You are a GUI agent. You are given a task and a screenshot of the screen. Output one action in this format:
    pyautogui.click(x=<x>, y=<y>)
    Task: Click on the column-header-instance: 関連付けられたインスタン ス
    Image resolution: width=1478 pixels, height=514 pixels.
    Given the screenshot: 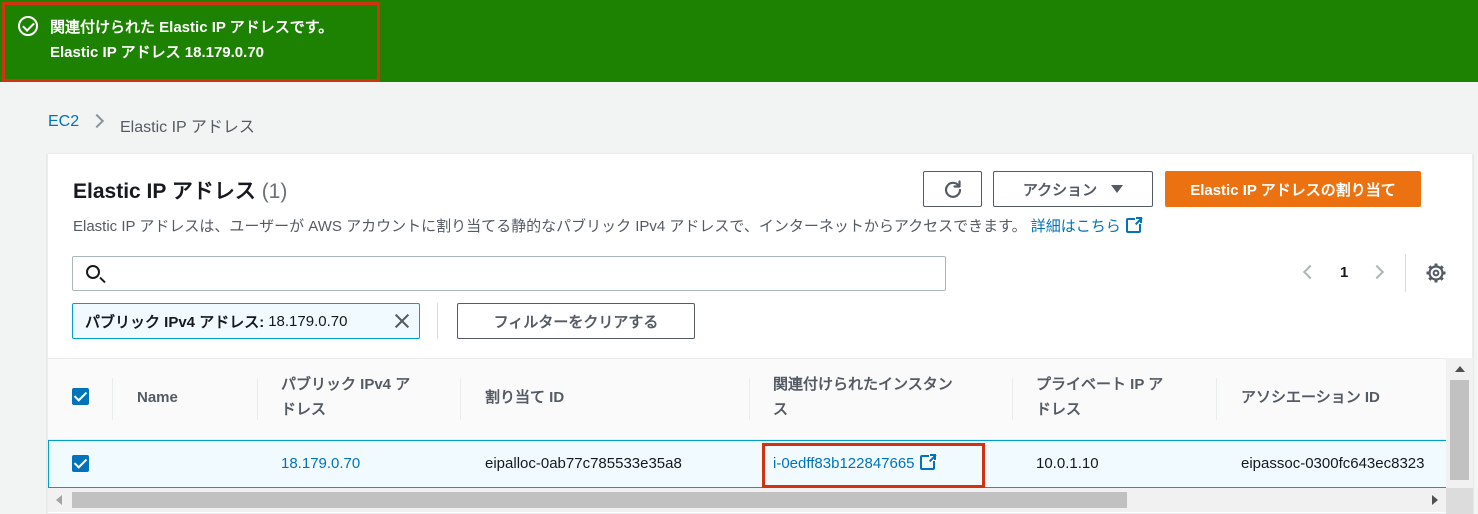 What is the action you would take?
    pyautogui.click(x=863, y=397)
    